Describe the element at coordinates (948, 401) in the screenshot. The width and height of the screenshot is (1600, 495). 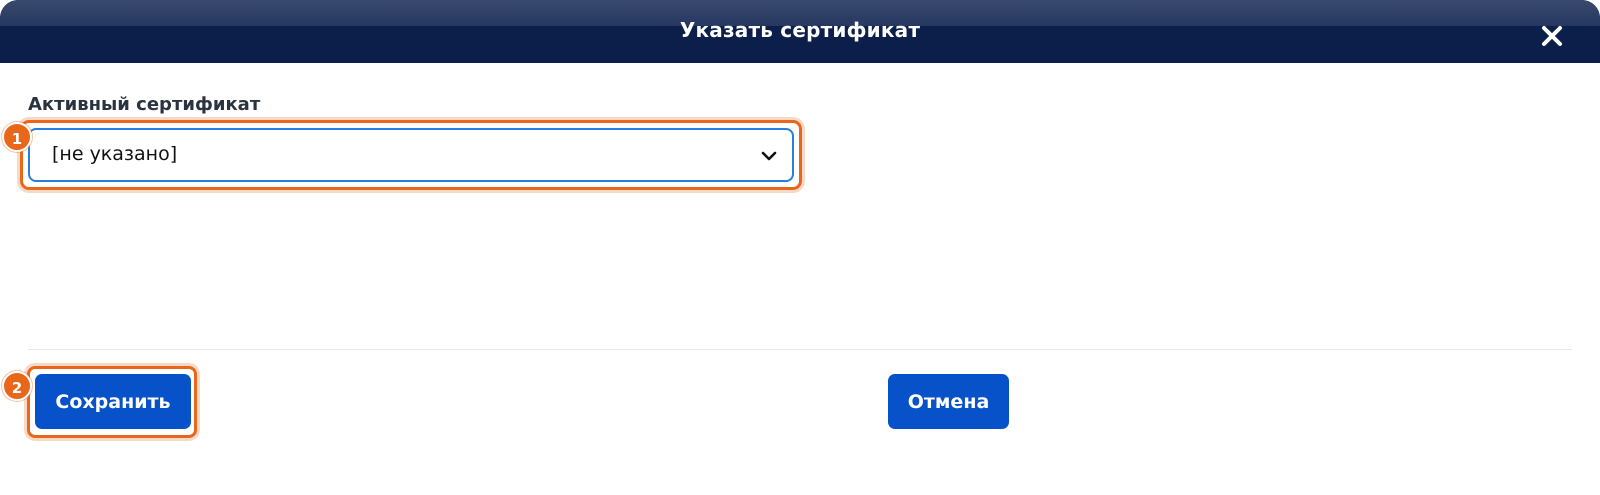
I see `cancel-button: Отмена` at that location.